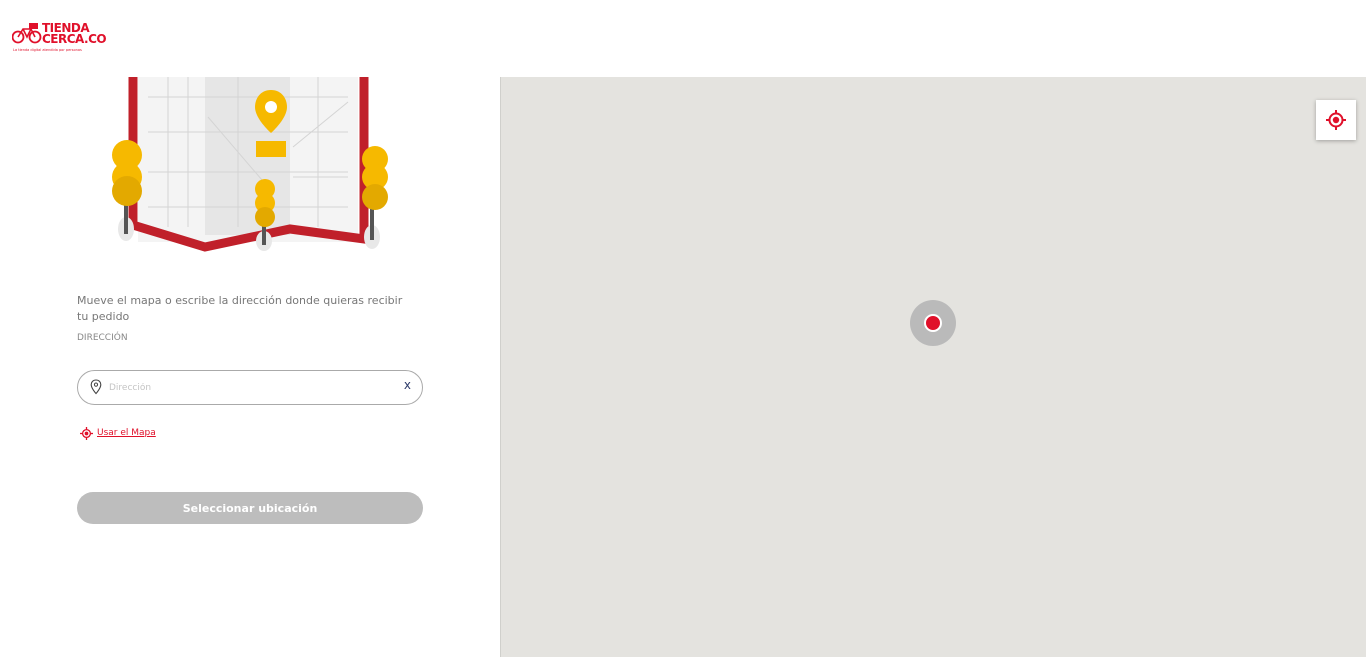  Describe the element at coordinates (126, 433) in the screenshot. I see `use-map-label: Usar el Mapa` at that location.